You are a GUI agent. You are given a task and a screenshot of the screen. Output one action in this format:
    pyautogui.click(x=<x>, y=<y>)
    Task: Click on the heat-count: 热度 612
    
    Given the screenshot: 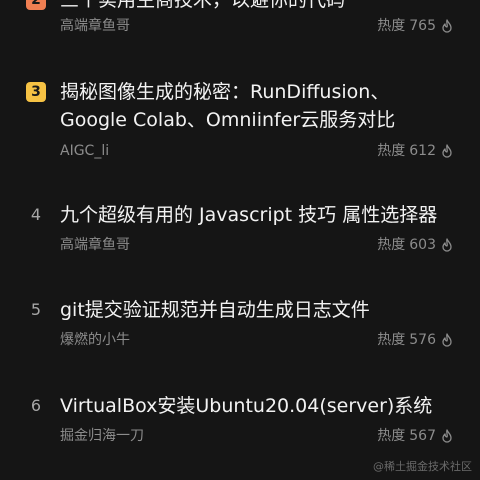 What is the action you would take?
    pyautogui.click(x=415, y=151)
    